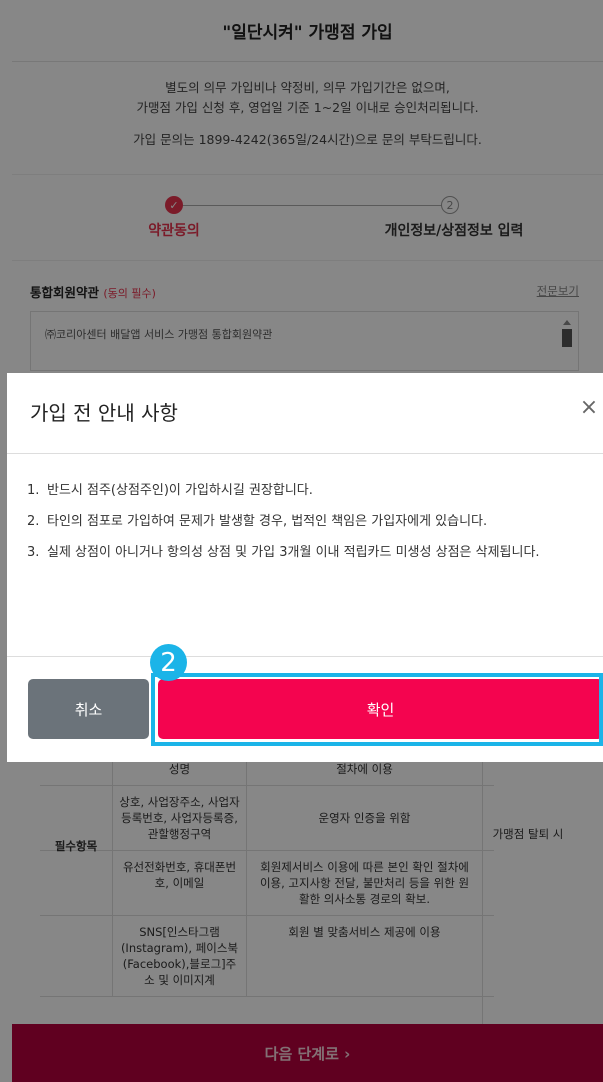 This screenshot has height=1082, width=603. I want to click on list-item: 1. 반드시 점주(상점주인)이 가입하시길 권장합니다., so click(313, 491).